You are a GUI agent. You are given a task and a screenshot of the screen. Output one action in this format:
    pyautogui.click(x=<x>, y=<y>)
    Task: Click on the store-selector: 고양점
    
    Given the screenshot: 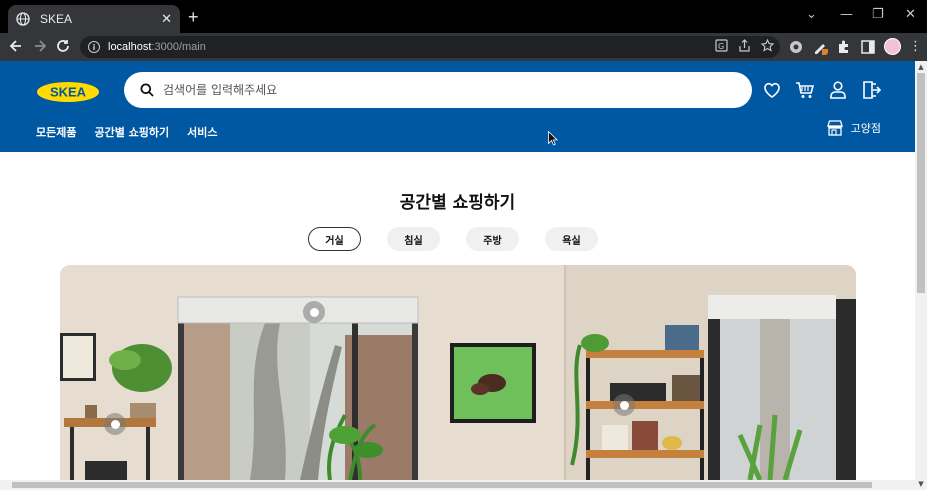 What is the action you would take?
    pyautogui.click(x=853, y=128)
    